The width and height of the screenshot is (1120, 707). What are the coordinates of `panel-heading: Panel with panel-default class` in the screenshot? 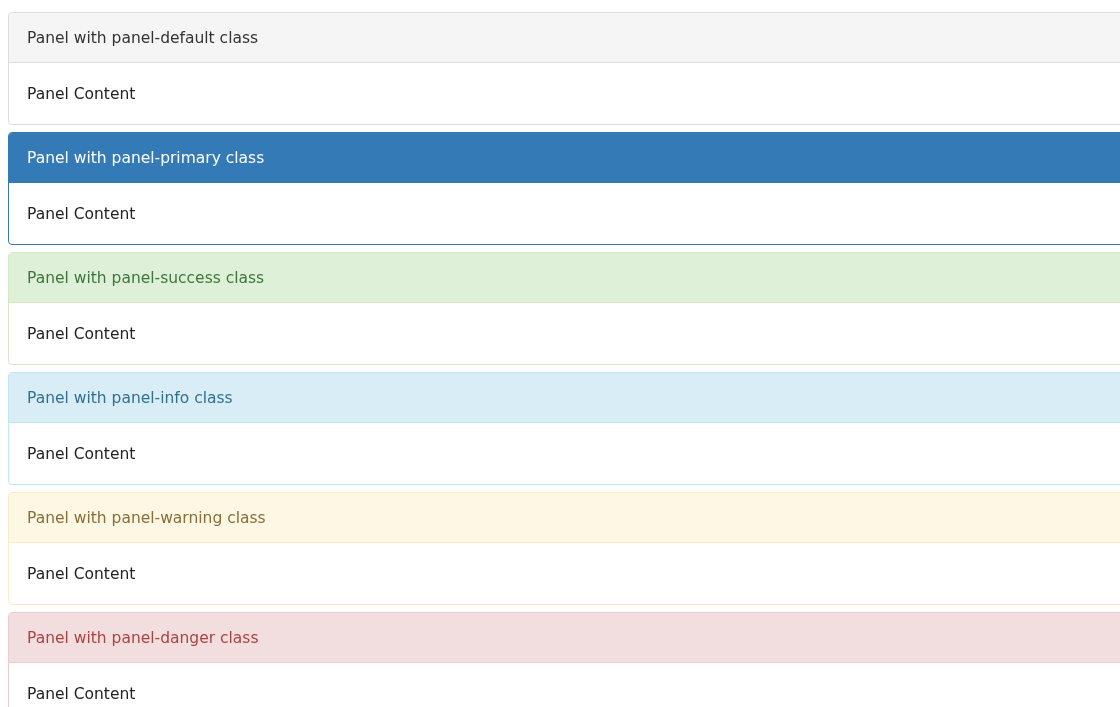 It's located at (564, 38).